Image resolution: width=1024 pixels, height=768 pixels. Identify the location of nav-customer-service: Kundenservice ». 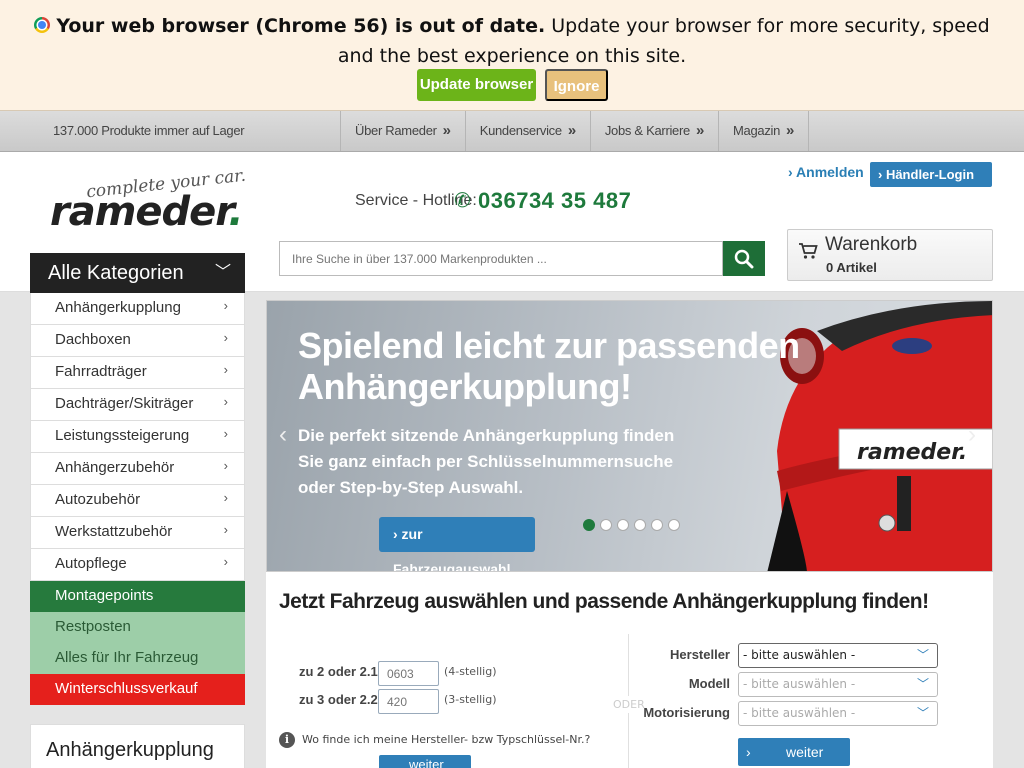
(528, 131).